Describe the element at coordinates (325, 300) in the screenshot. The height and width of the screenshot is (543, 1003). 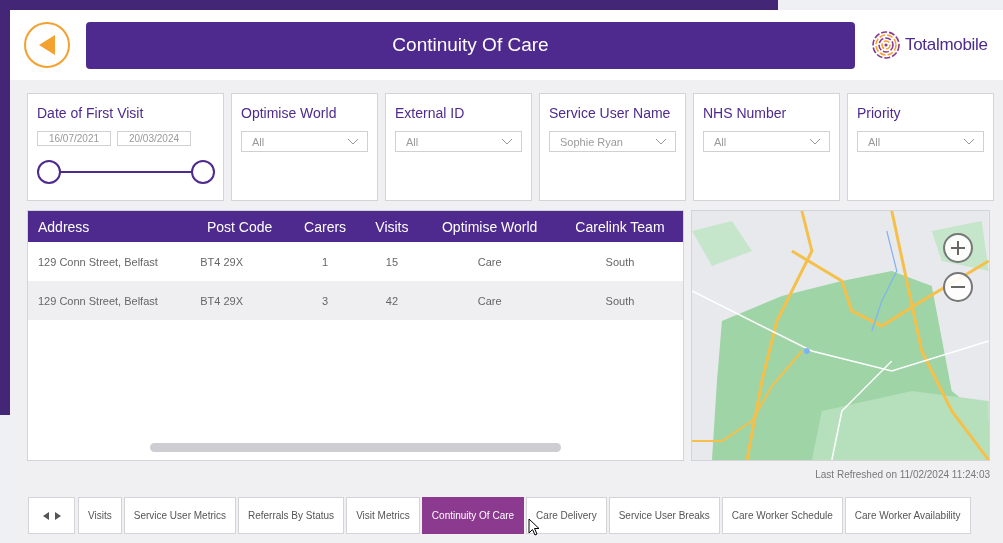
I see `table-cell: 3` at that location.